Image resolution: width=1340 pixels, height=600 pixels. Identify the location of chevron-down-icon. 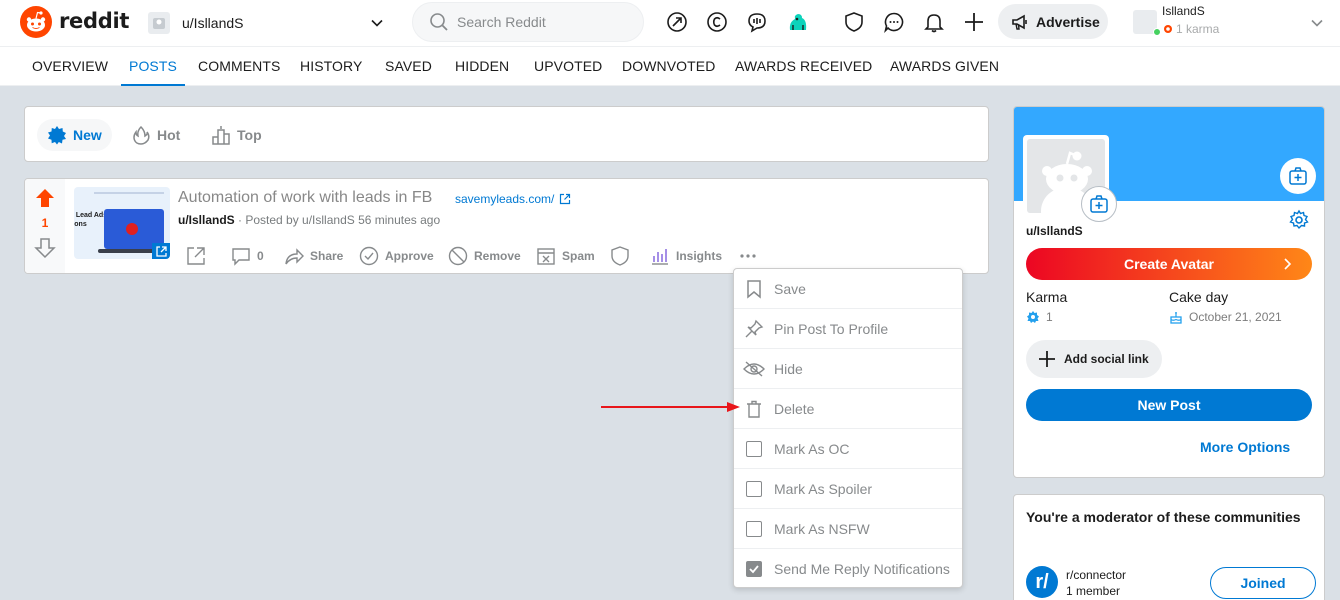
(1317, 23).